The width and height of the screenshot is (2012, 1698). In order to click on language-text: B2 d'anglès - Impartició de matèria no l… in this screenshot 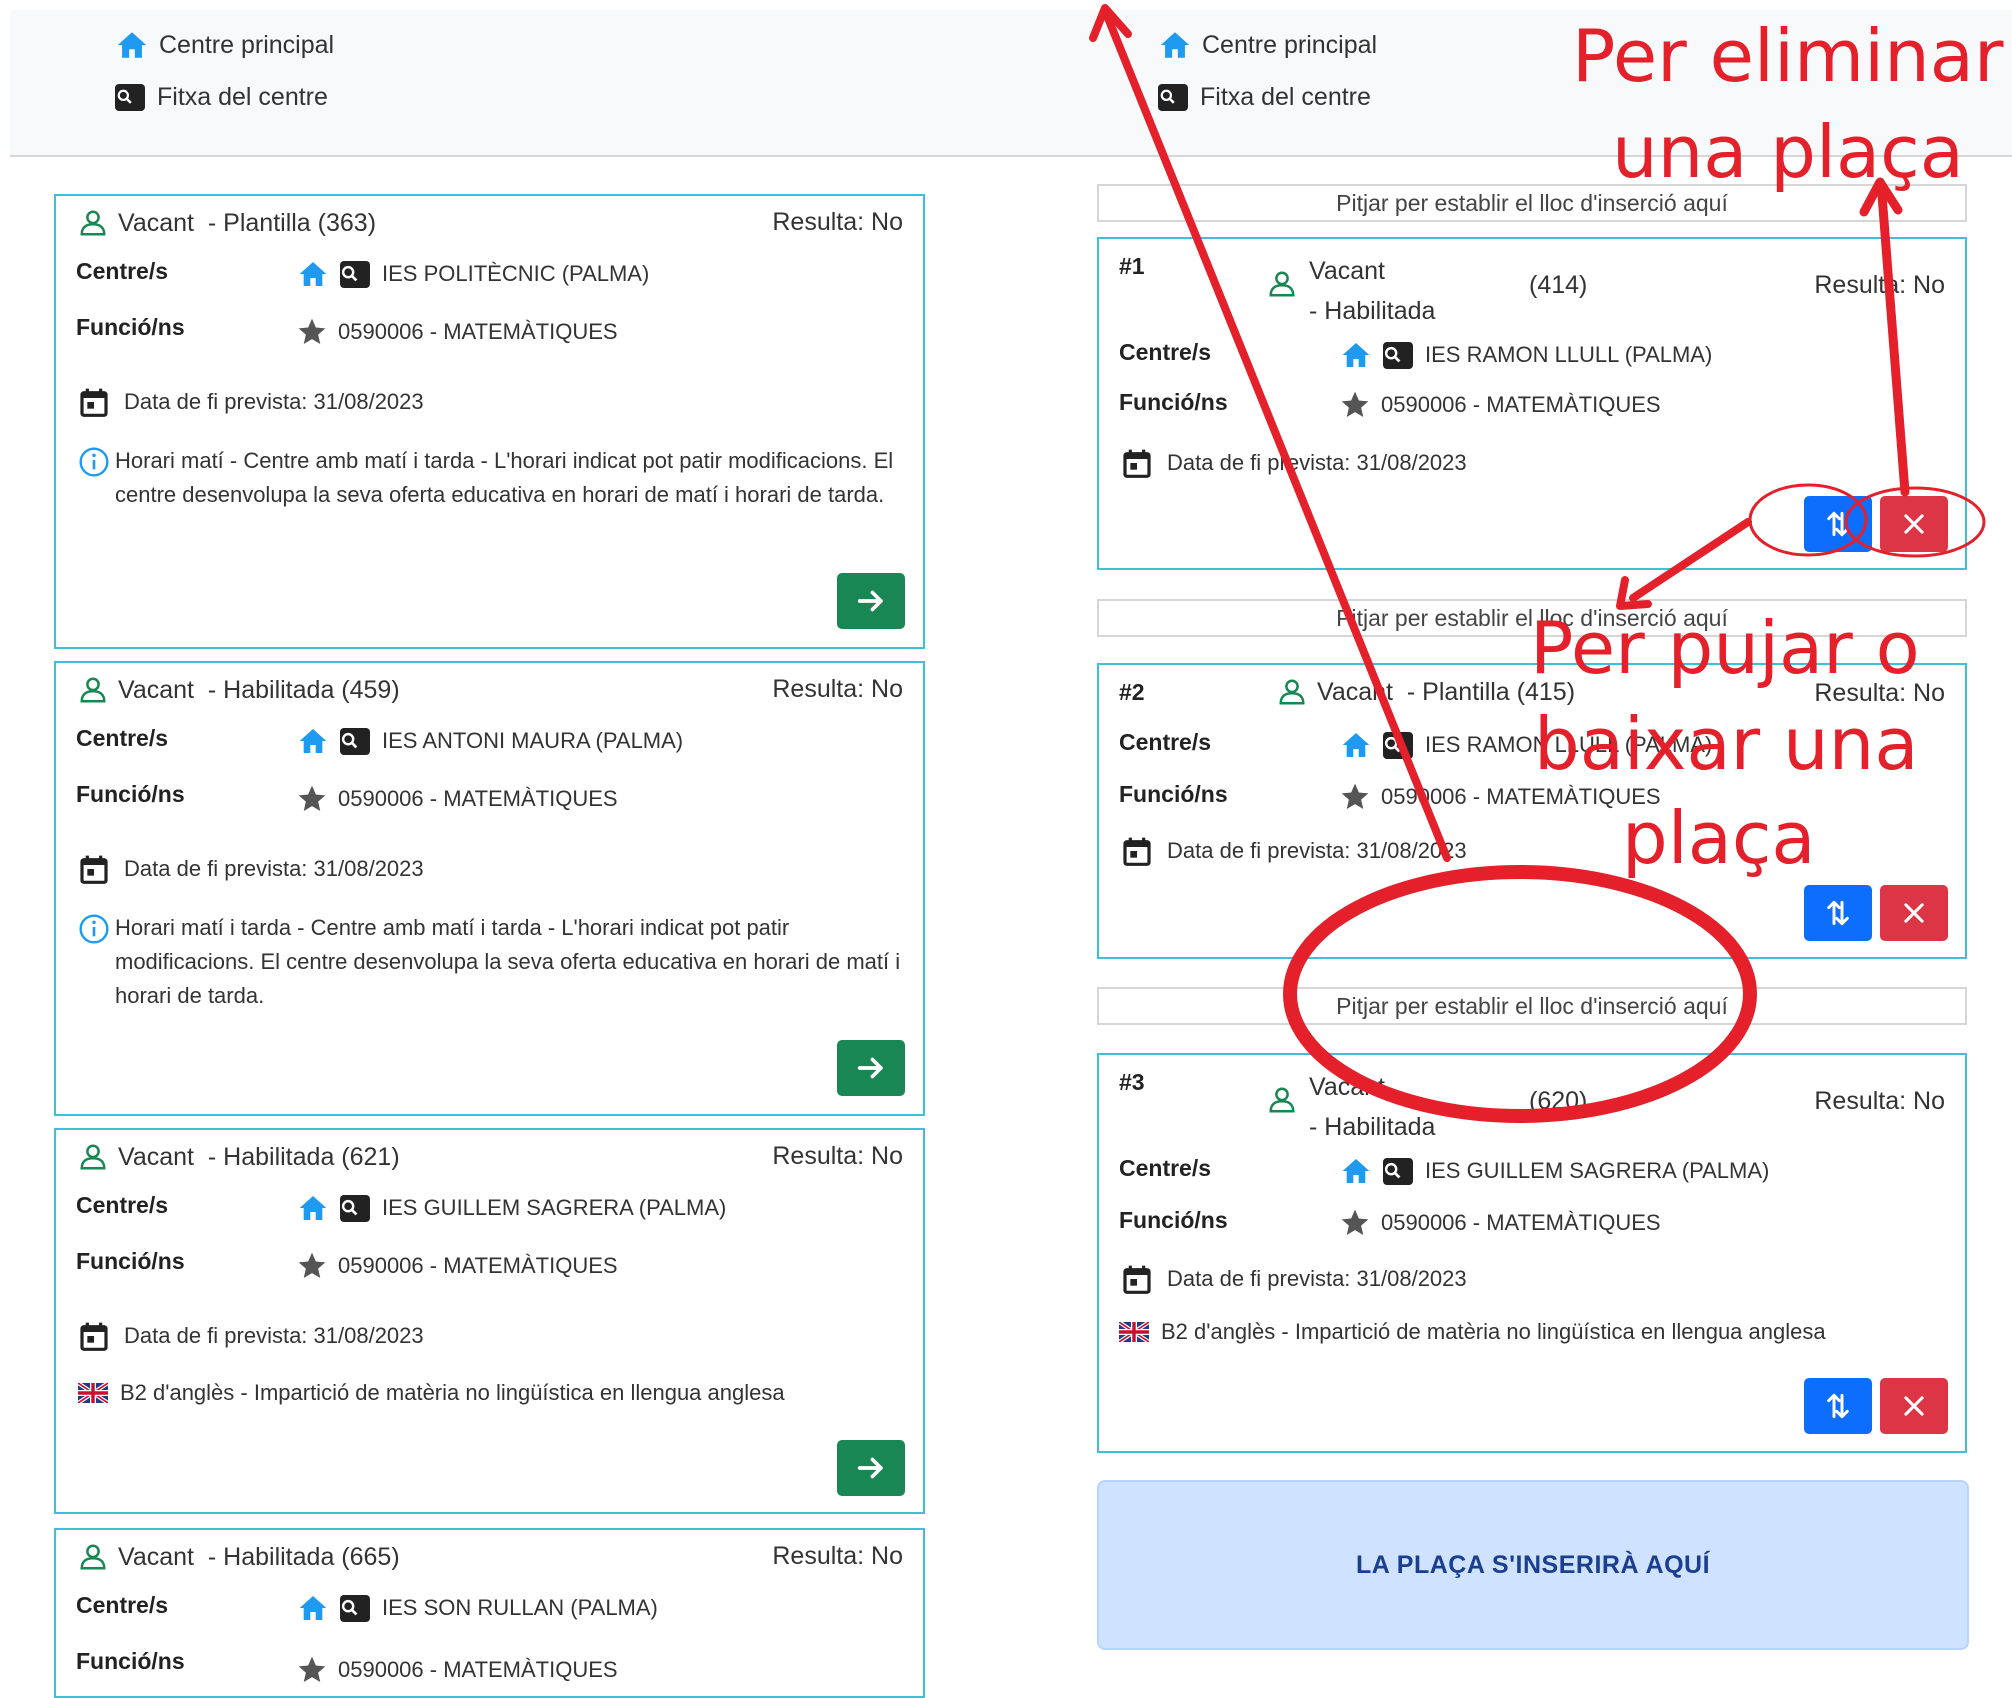, I will do `click(1493, 1331)`.